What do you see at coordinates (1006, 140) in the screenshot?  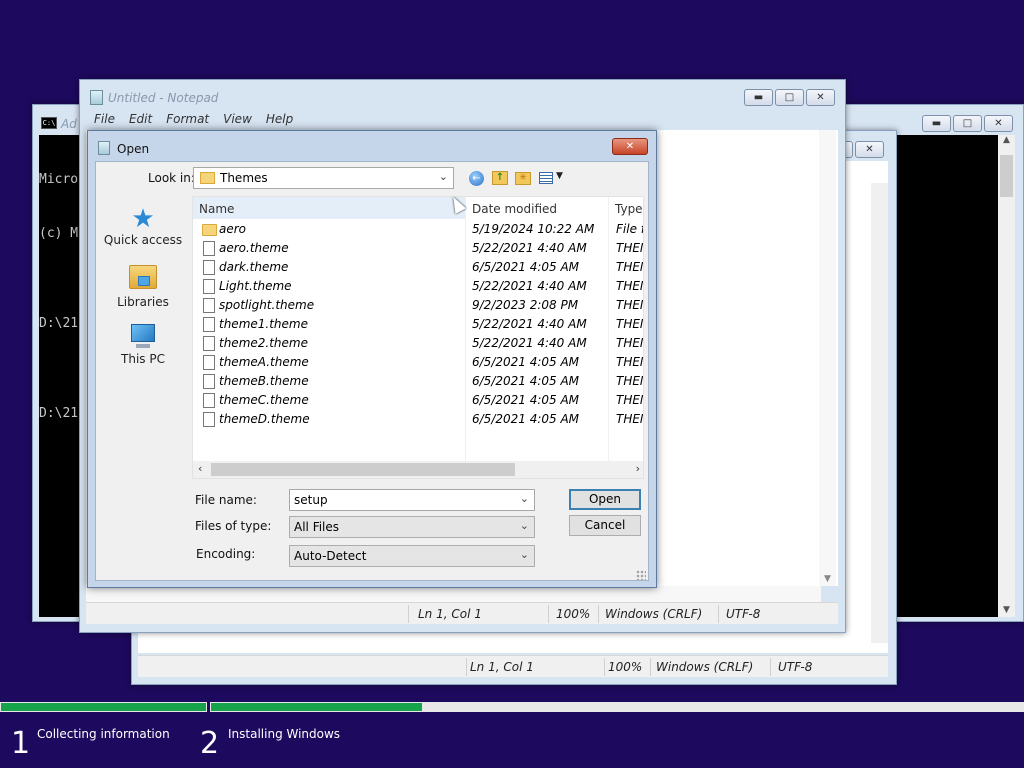 I see `chevron-up-icon: ▲` at bounding box center [1006, 140].